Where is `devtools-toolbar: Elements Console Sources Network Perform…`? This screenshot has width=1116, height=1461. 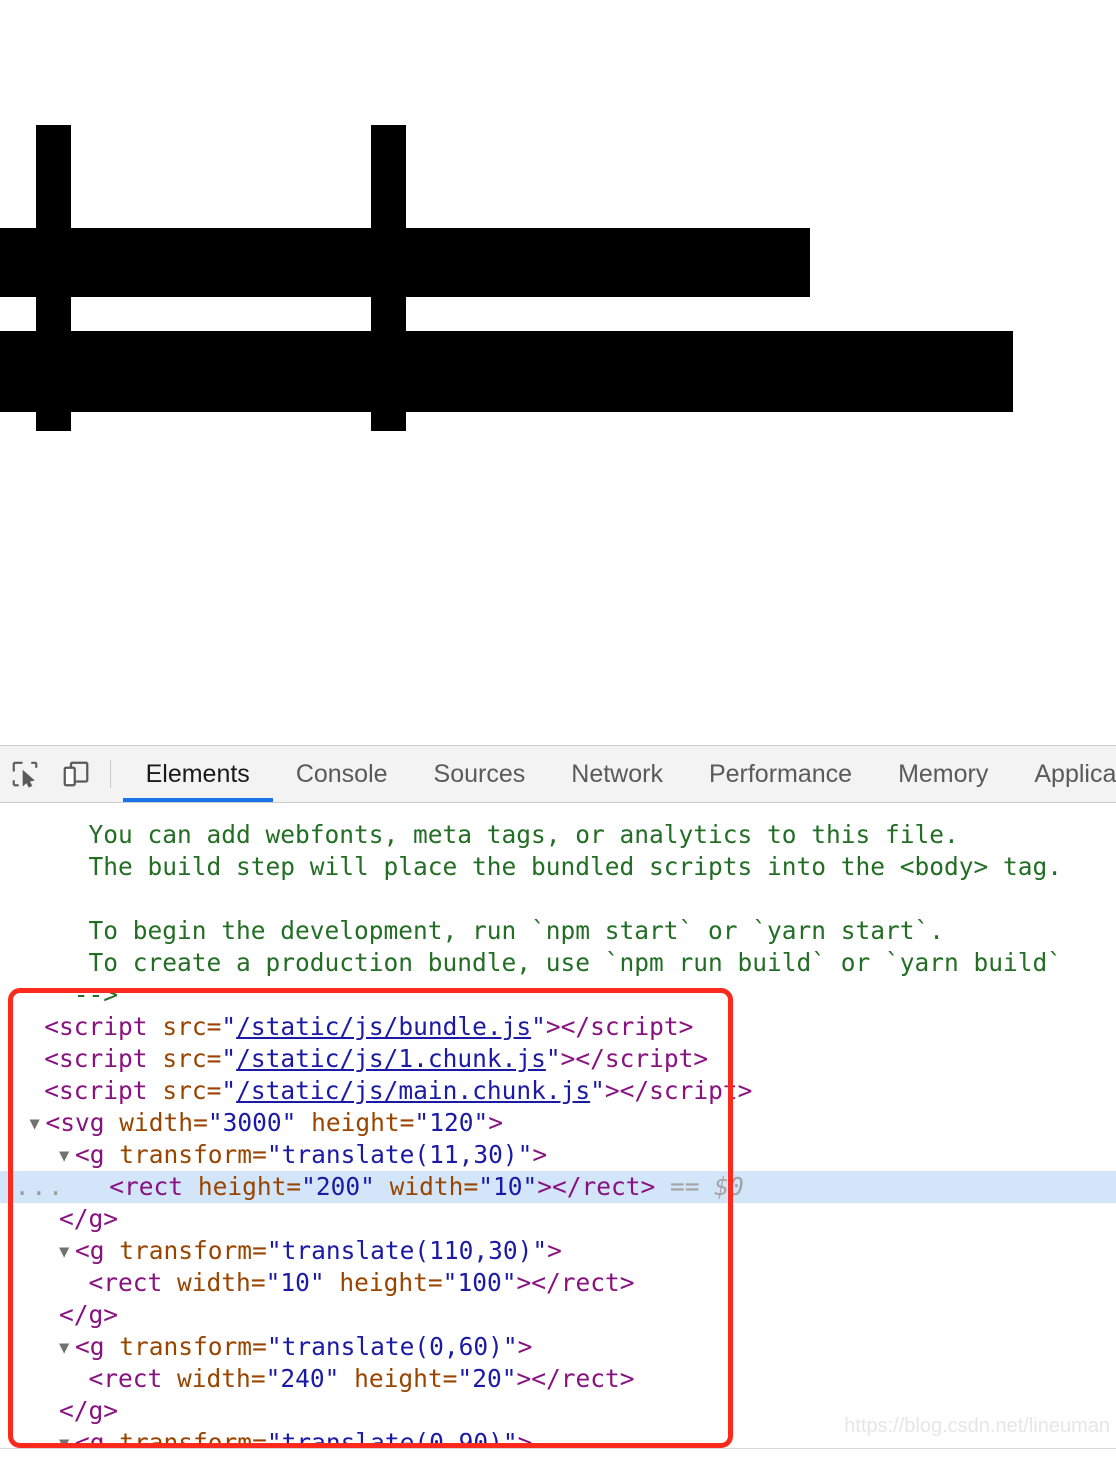 devtools-toolbar: Elements Console Sources Network Perform… is located at coordinates (558, 774).